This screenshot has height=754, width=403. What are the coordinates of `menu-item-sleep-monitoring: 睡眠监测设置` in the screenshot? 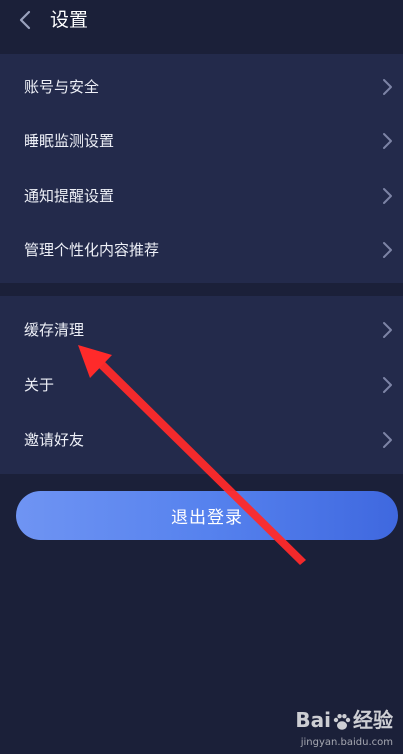 It's located at (201, 141).